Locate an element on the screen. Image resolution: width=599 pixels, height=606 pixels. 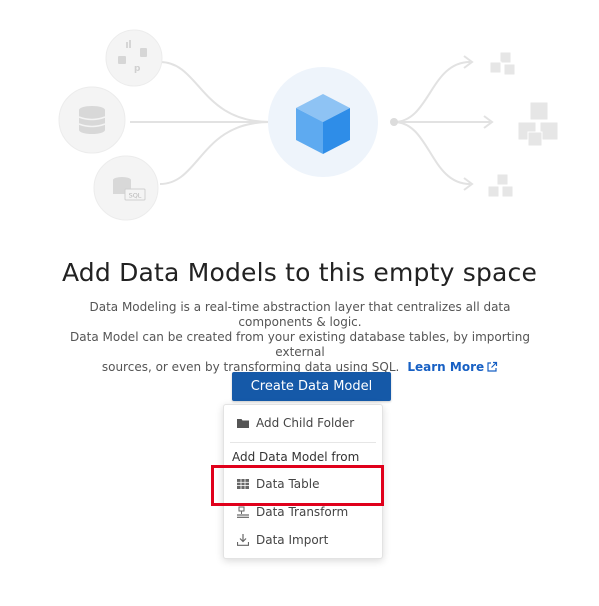
page-title: Add Data Models to this empty space is located at coordinates (299, 272).